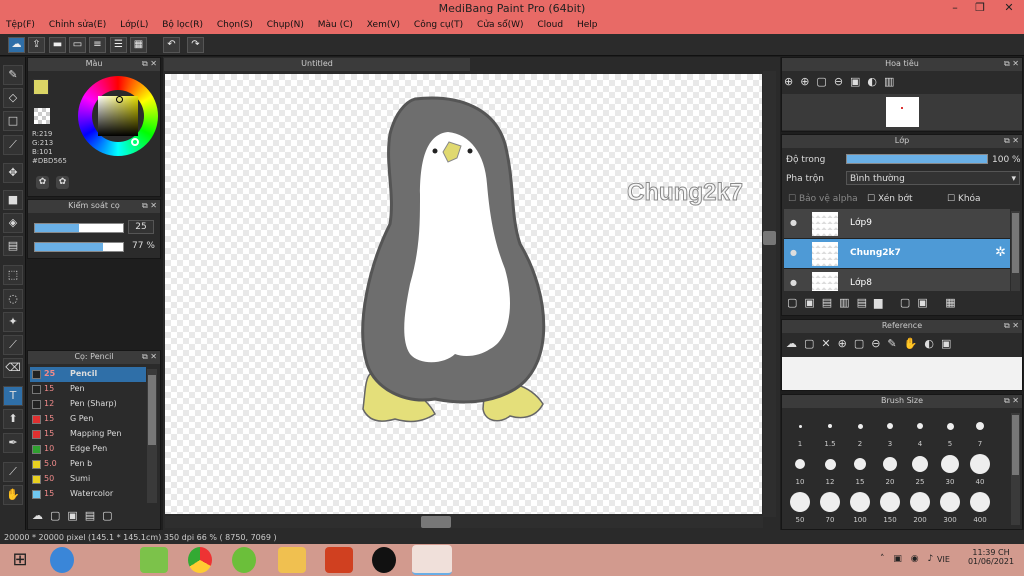  What do you see at coordinates (830, 430) in the screenshot?
I see `brush-size-option: 1.5` at bounding box center [830, 430].